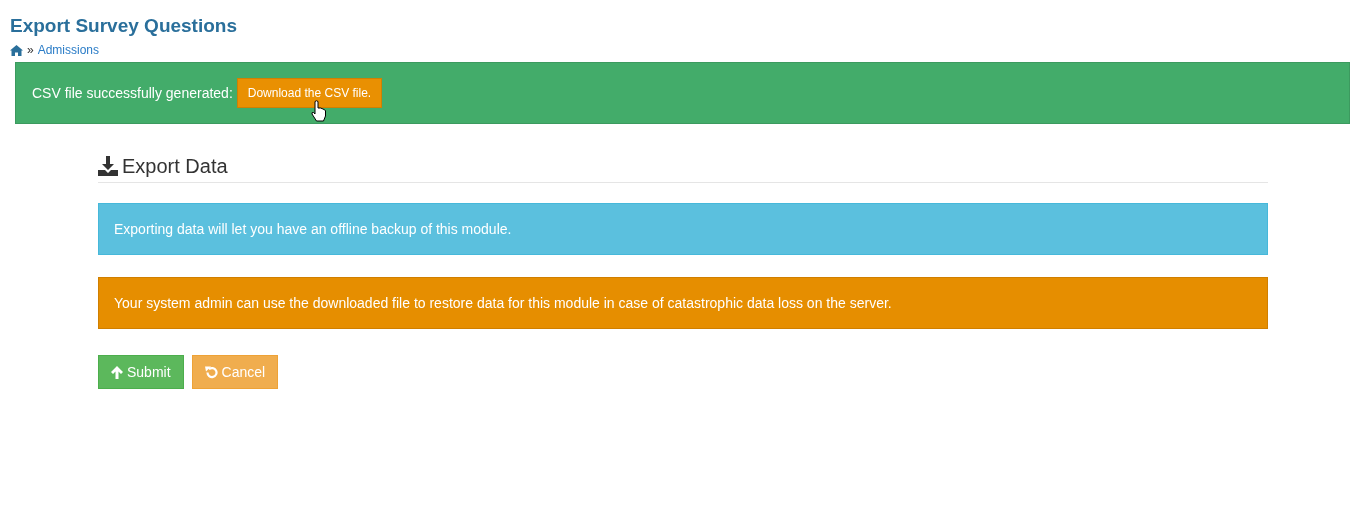 Image resolution: width=1358 pixels, height=527 pixels. Describe the element at coordinates (124, 26) in the screenshot. I see `page-title: Export Survey Questions` at that location.